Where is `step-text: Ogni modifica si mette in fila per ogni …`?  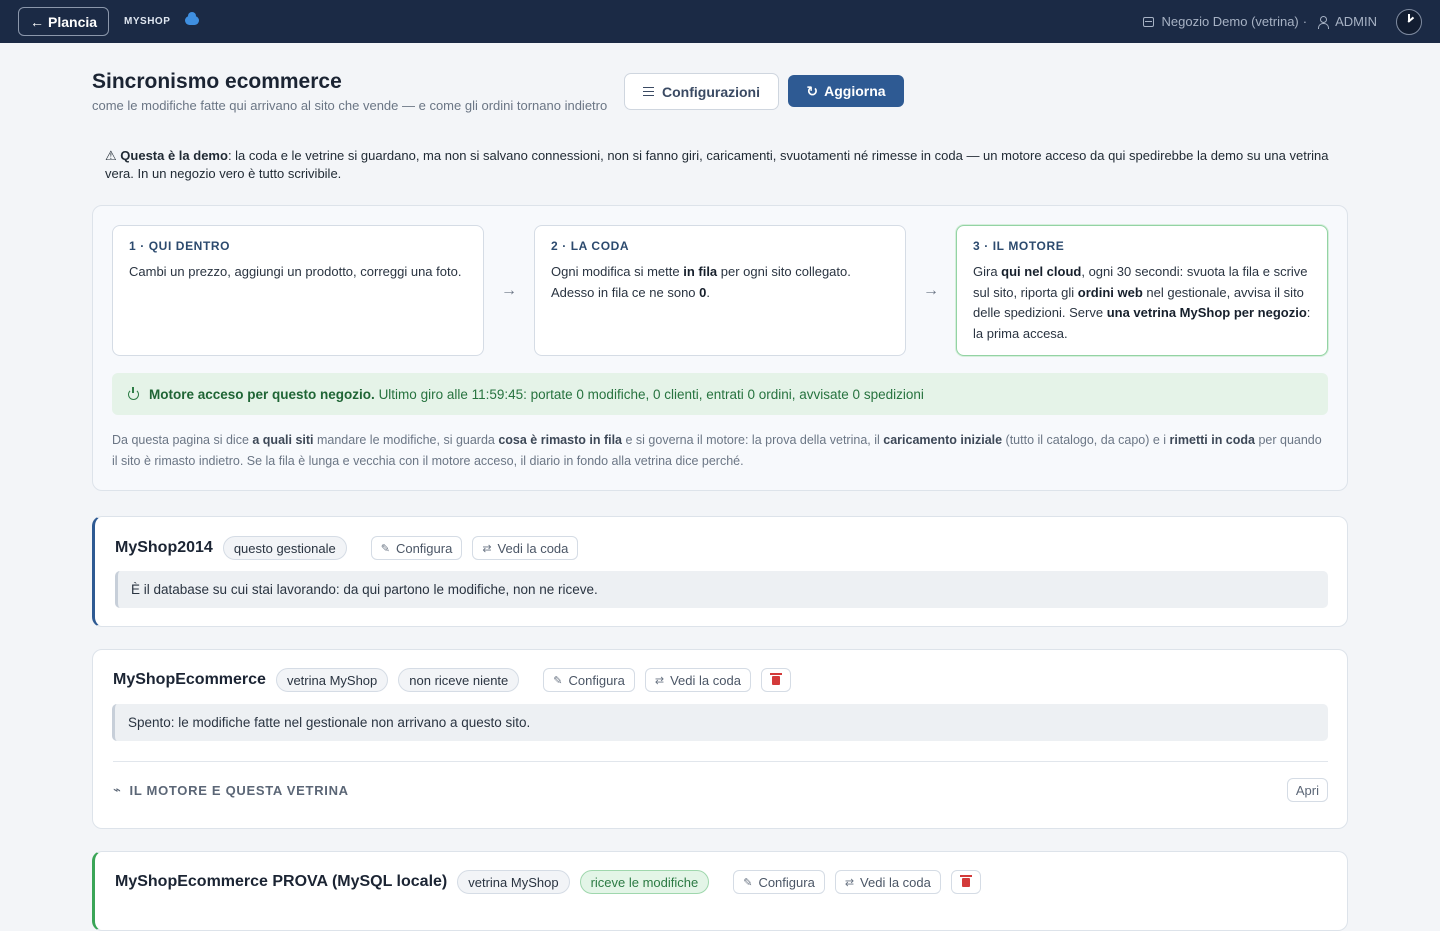 step-text: Ogni modifica si mette in fila per ogni … is located at coordinates (701, 282).